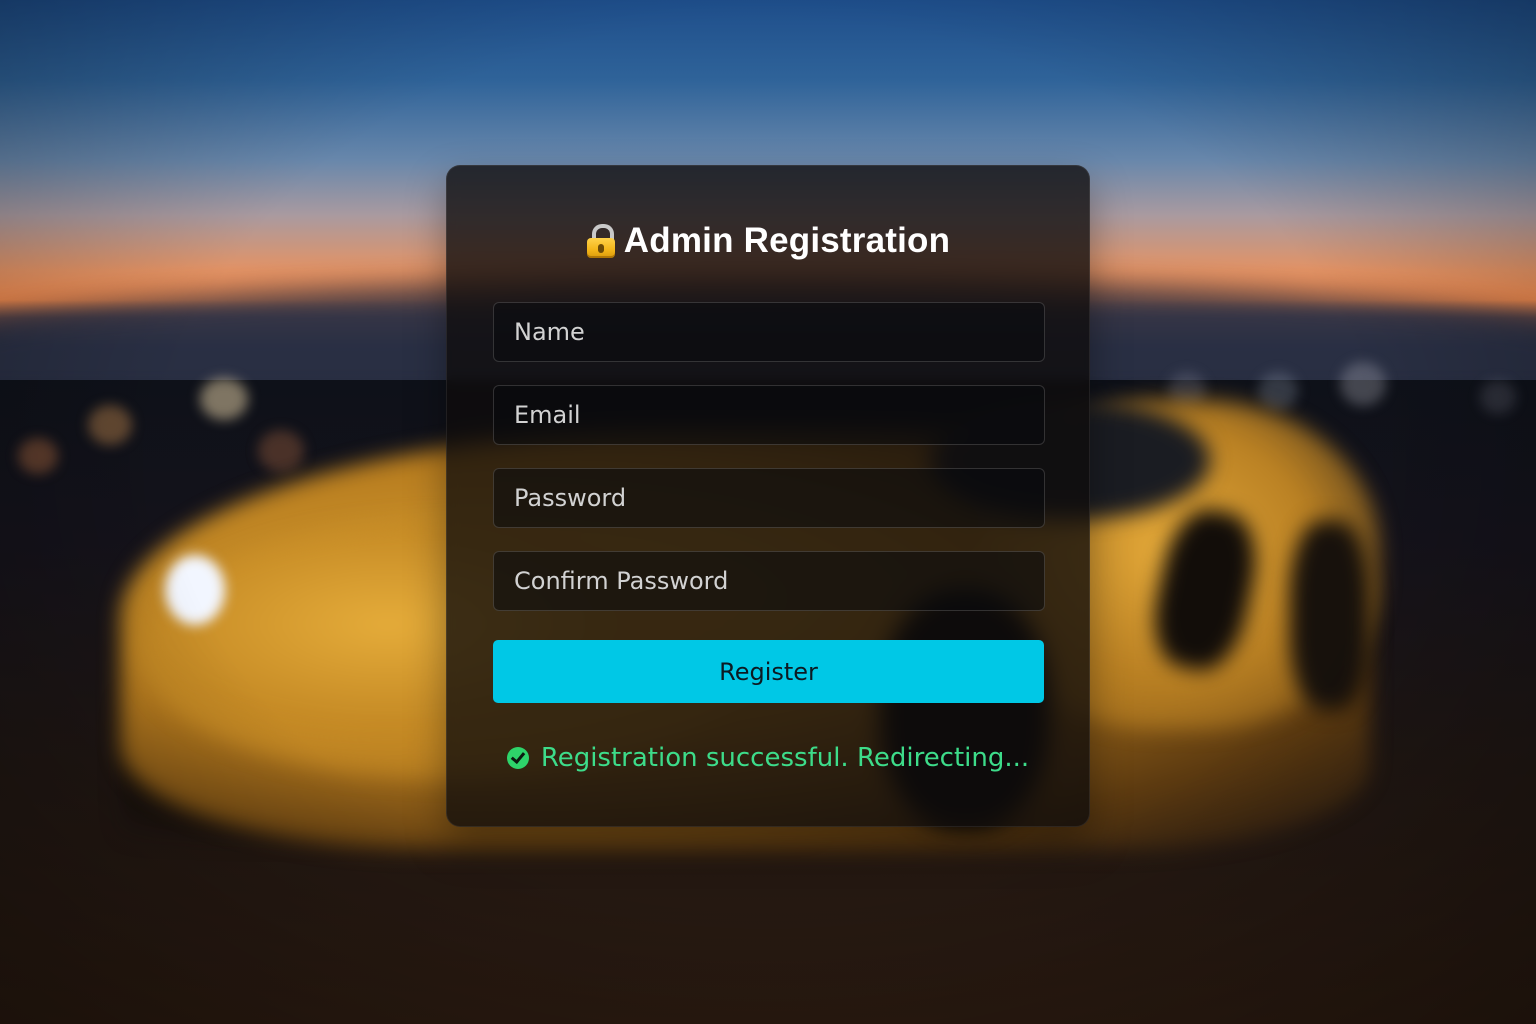  Describe the element at coordinates (769, 332) in the screenshot. I see `name-field` at that location.